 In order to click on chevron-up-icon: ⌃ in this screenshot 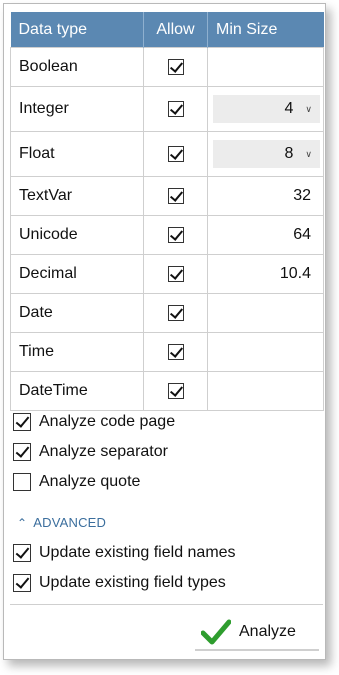, I will do `click(22, 522)`.